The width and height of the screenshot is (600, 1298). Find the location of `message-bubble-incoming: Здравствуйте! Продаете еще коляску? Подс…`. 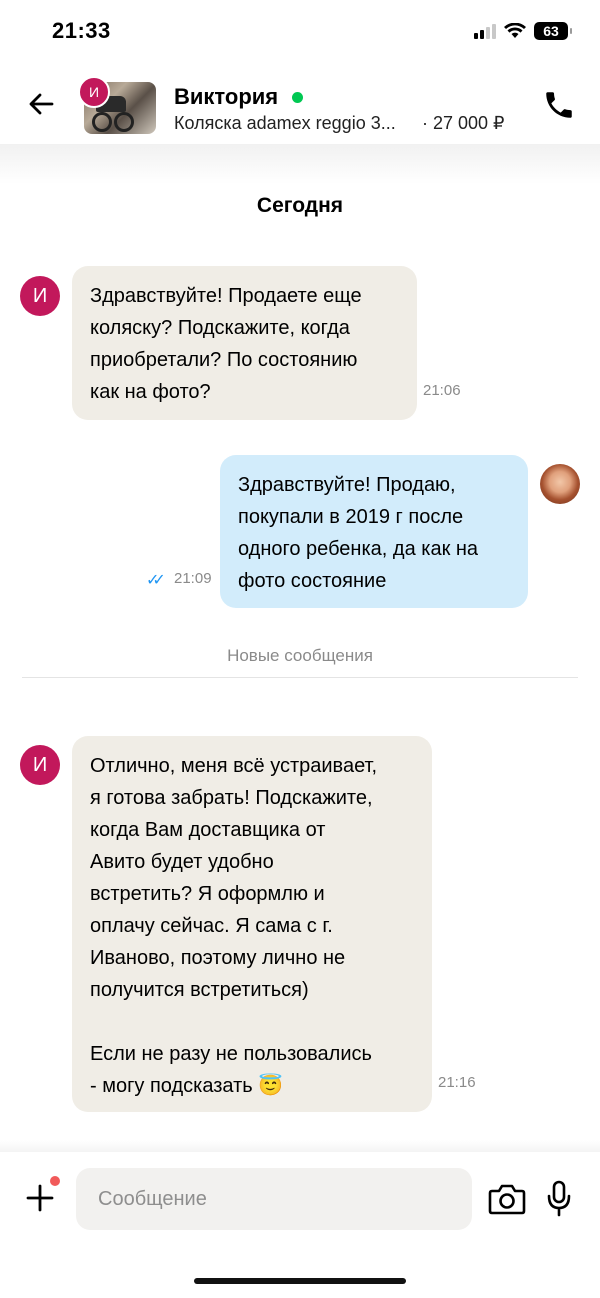

message-bubble-incoming: Здравствуйте! Продаете еще коляску? Подс… is located at coordinates (244, 343).